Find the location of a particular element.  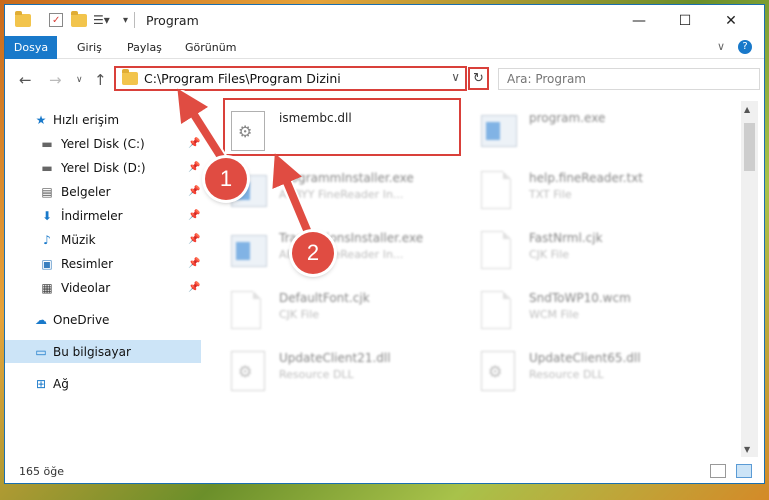

tab-view: Görünüm is located at coordinates (210, 47).